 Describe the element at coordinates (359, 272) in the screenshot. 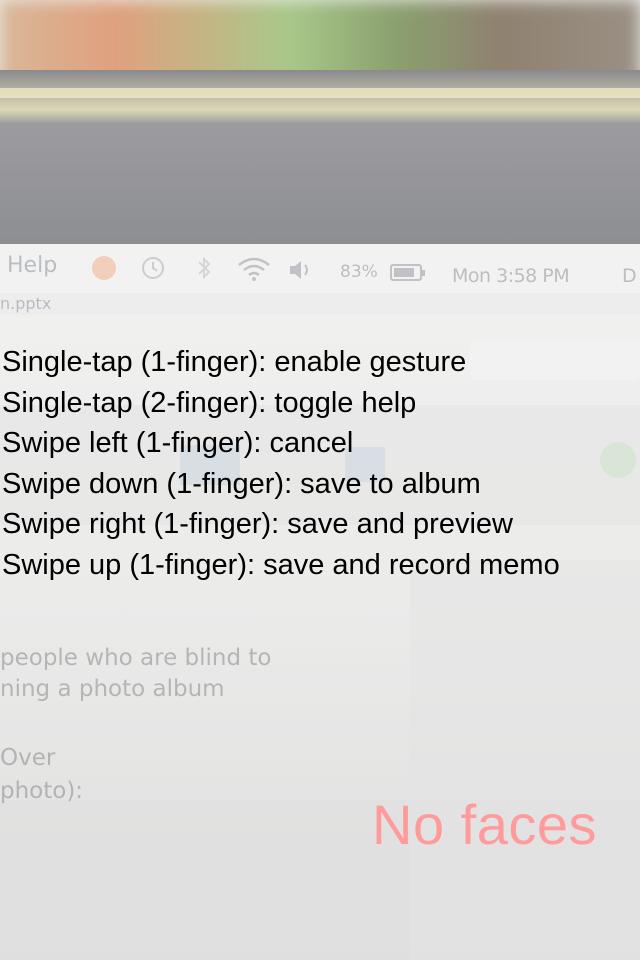

I see `battery-percent: 83%` at that location.